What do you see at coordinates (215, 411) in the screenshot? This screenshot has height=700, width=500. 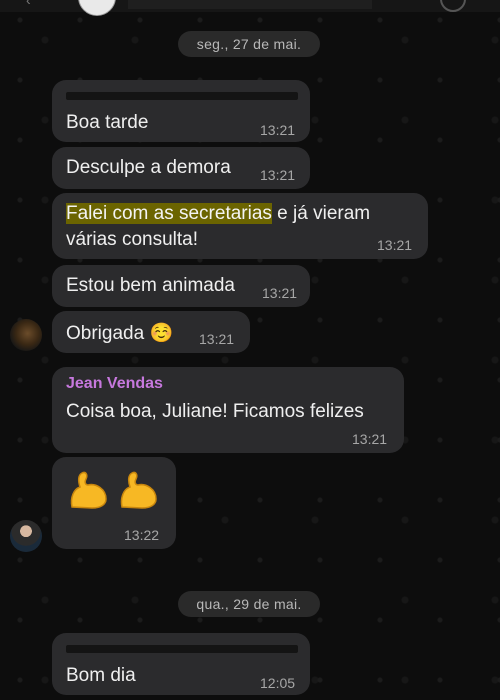 I see `message-text: Coisa boa, Juliane! Ficamos felizes` at bounding box center [215, 411].